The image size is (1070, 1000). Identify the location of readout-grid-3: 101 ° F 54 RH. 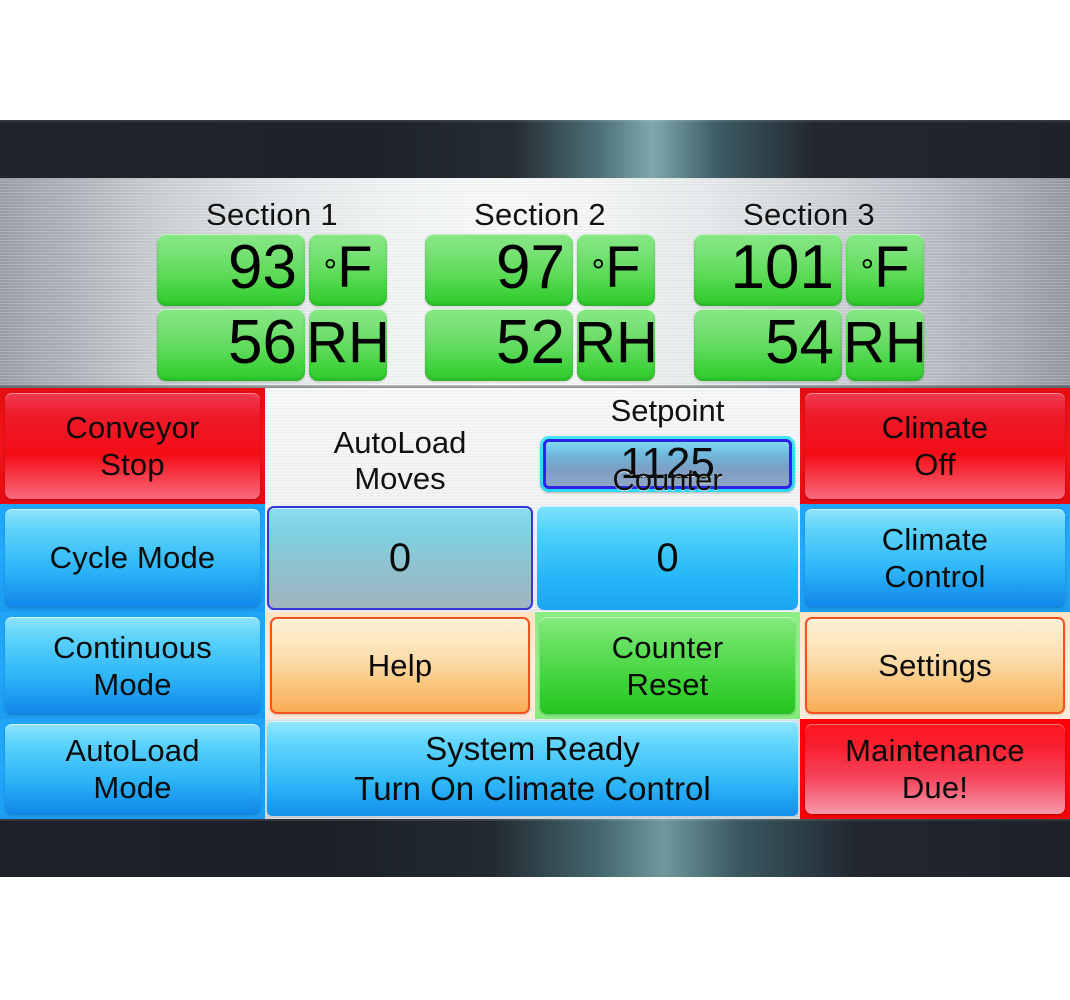
(810, 307).